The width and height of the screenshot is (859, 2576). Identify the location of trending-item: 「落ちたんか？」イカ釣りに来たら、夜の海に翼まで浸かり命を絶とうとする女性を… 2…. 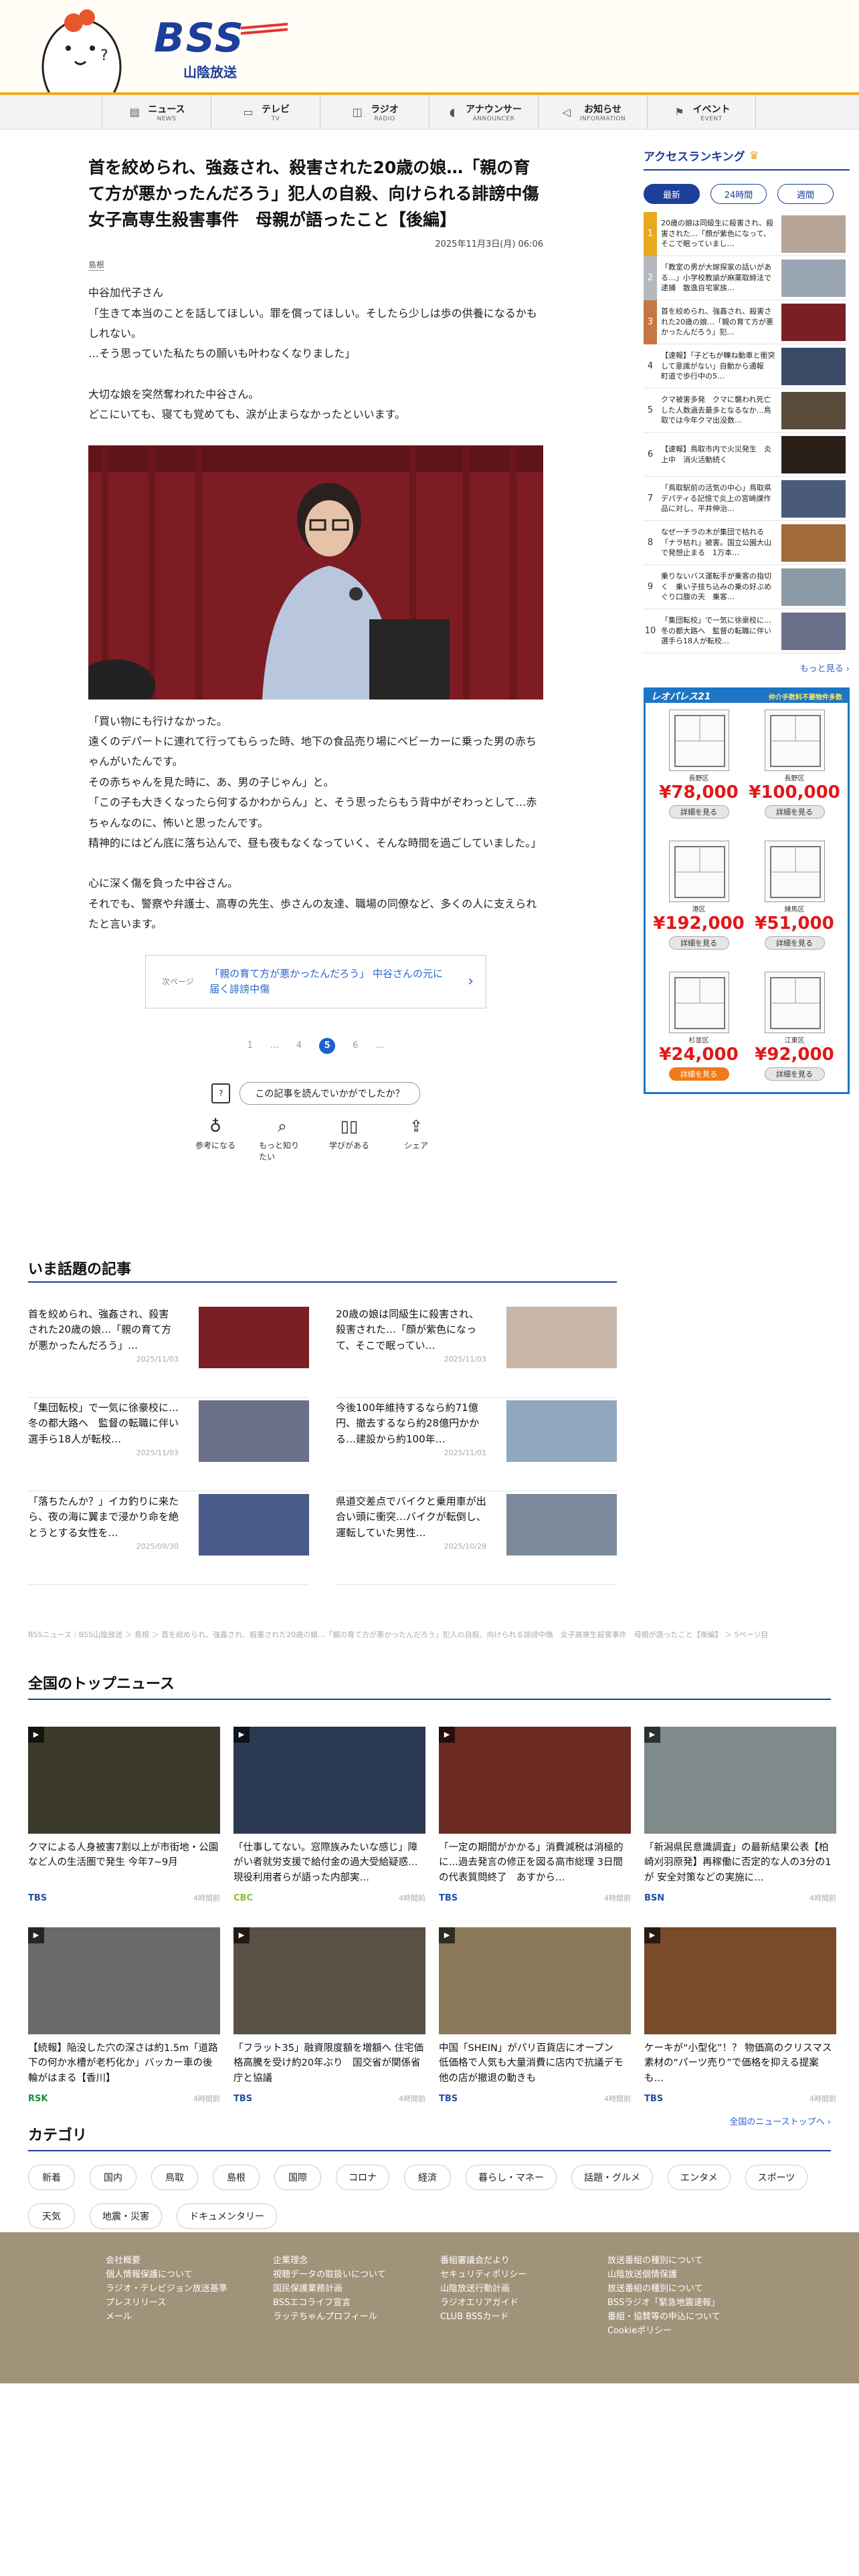
(168, 1538).